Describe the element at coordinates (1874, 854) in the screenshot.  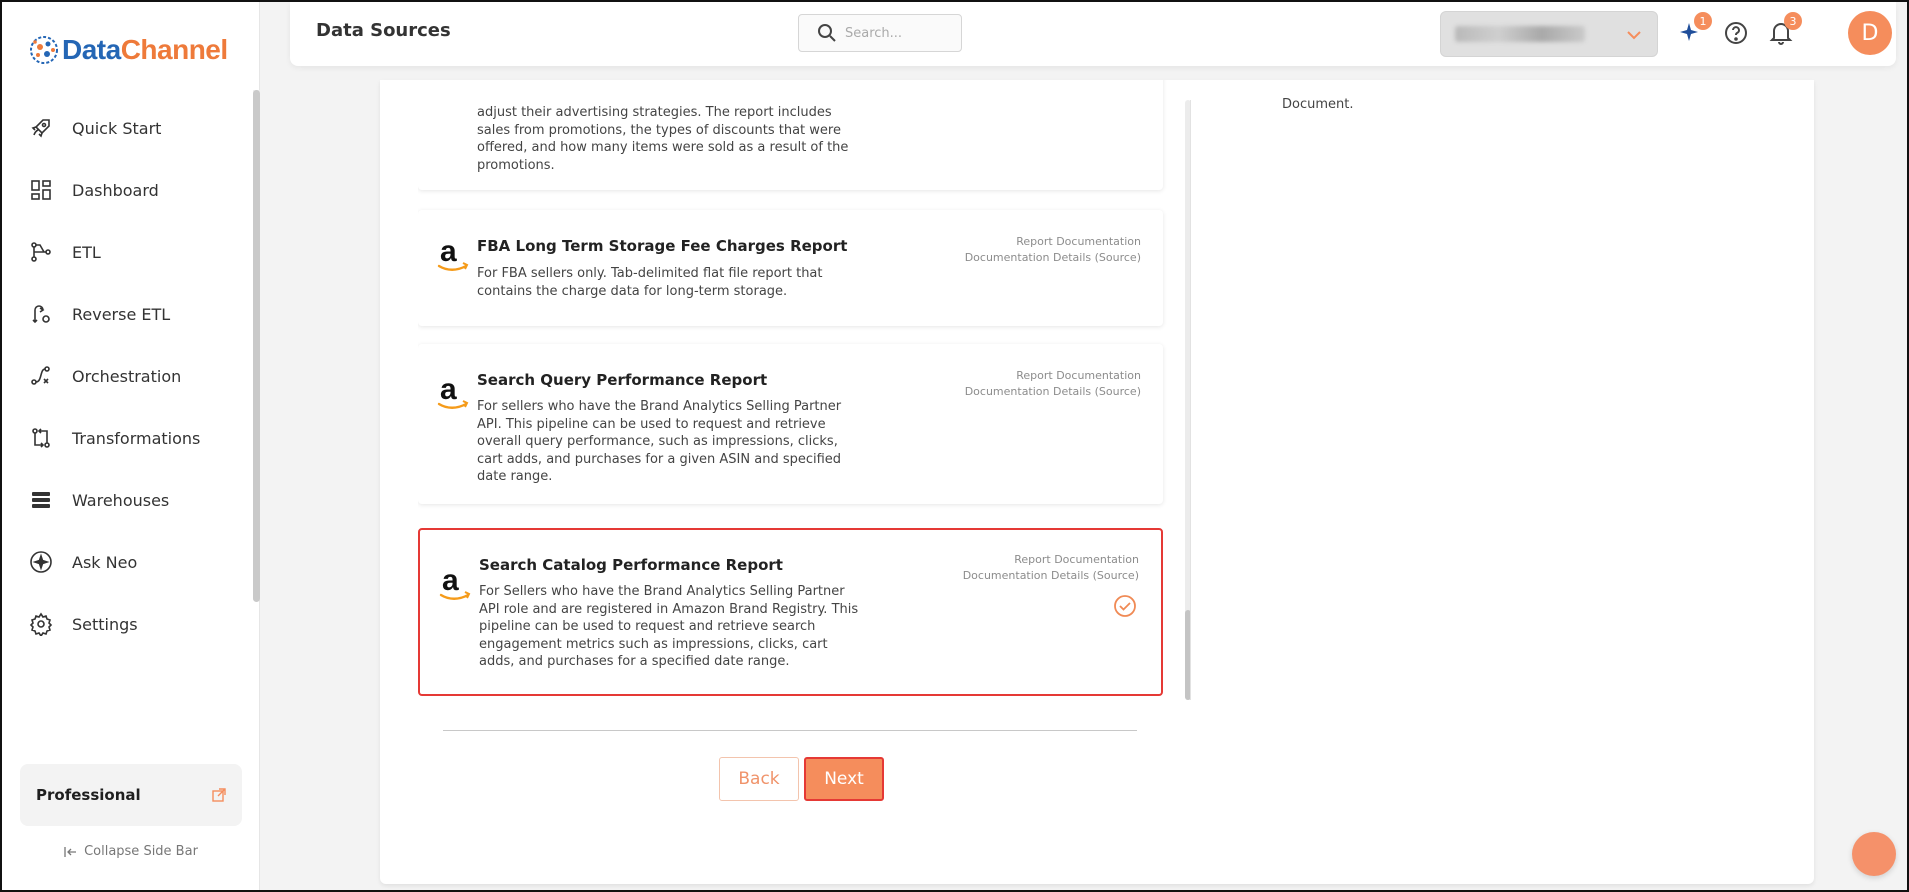
I see `chat-widget-button` at that location.